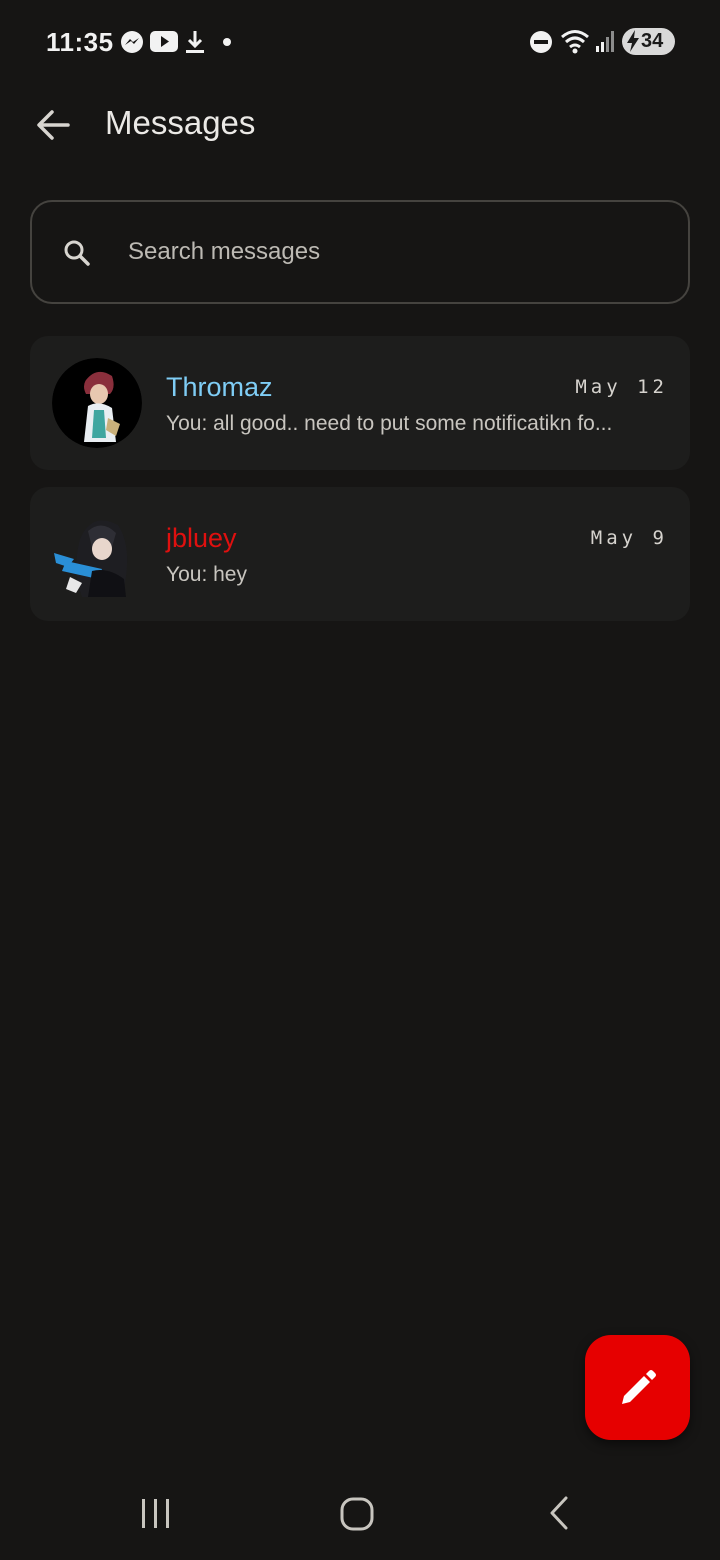 This screenshot has height=1560, width=720. What do you see at coordinates (227, 42) in the screenshot?
I see `dot-icon` at bounding box center [227, 42].